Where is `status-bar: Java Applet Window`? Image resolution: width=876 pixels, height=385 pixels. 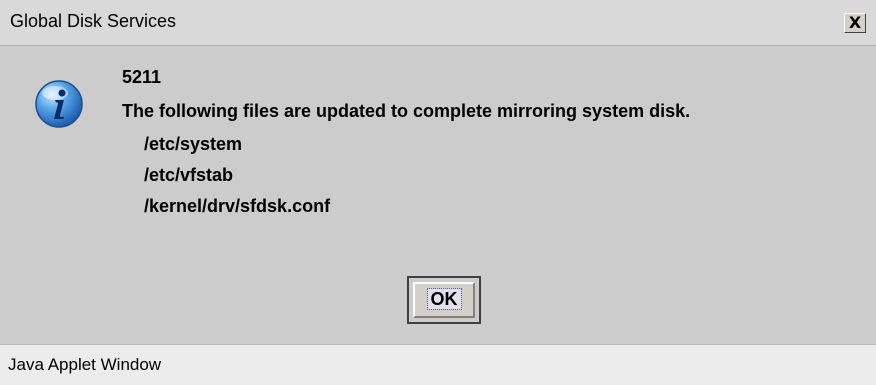
status-bar: Java Applet Window is located at coordinates (438, 364).